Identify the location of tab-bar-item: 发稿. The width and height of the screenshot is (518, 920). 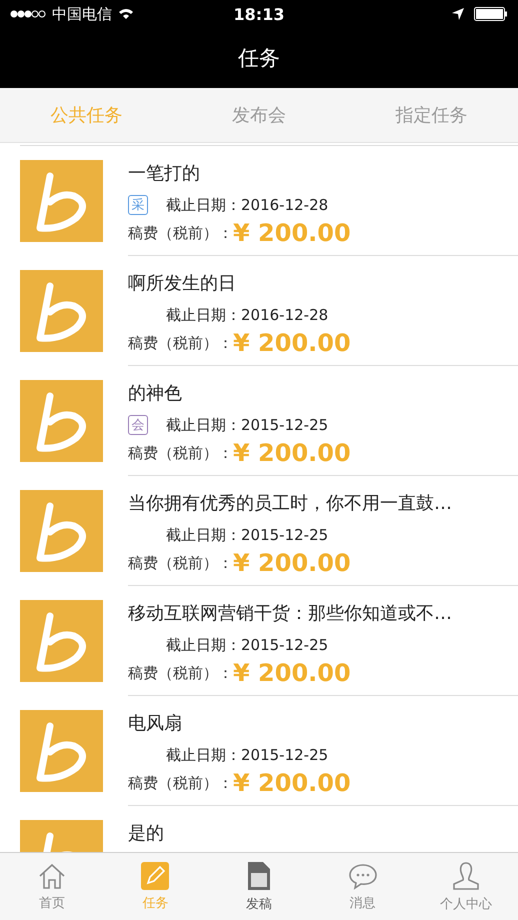
(259, 886).